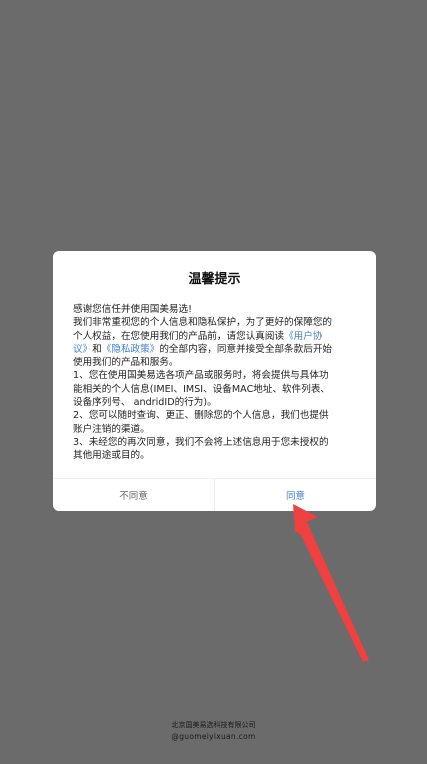  What do you see at coordinates (217, 736) in the screenshot?
I see `site-domain: guomeiyixuan.com` at bounding box center [217, 736].